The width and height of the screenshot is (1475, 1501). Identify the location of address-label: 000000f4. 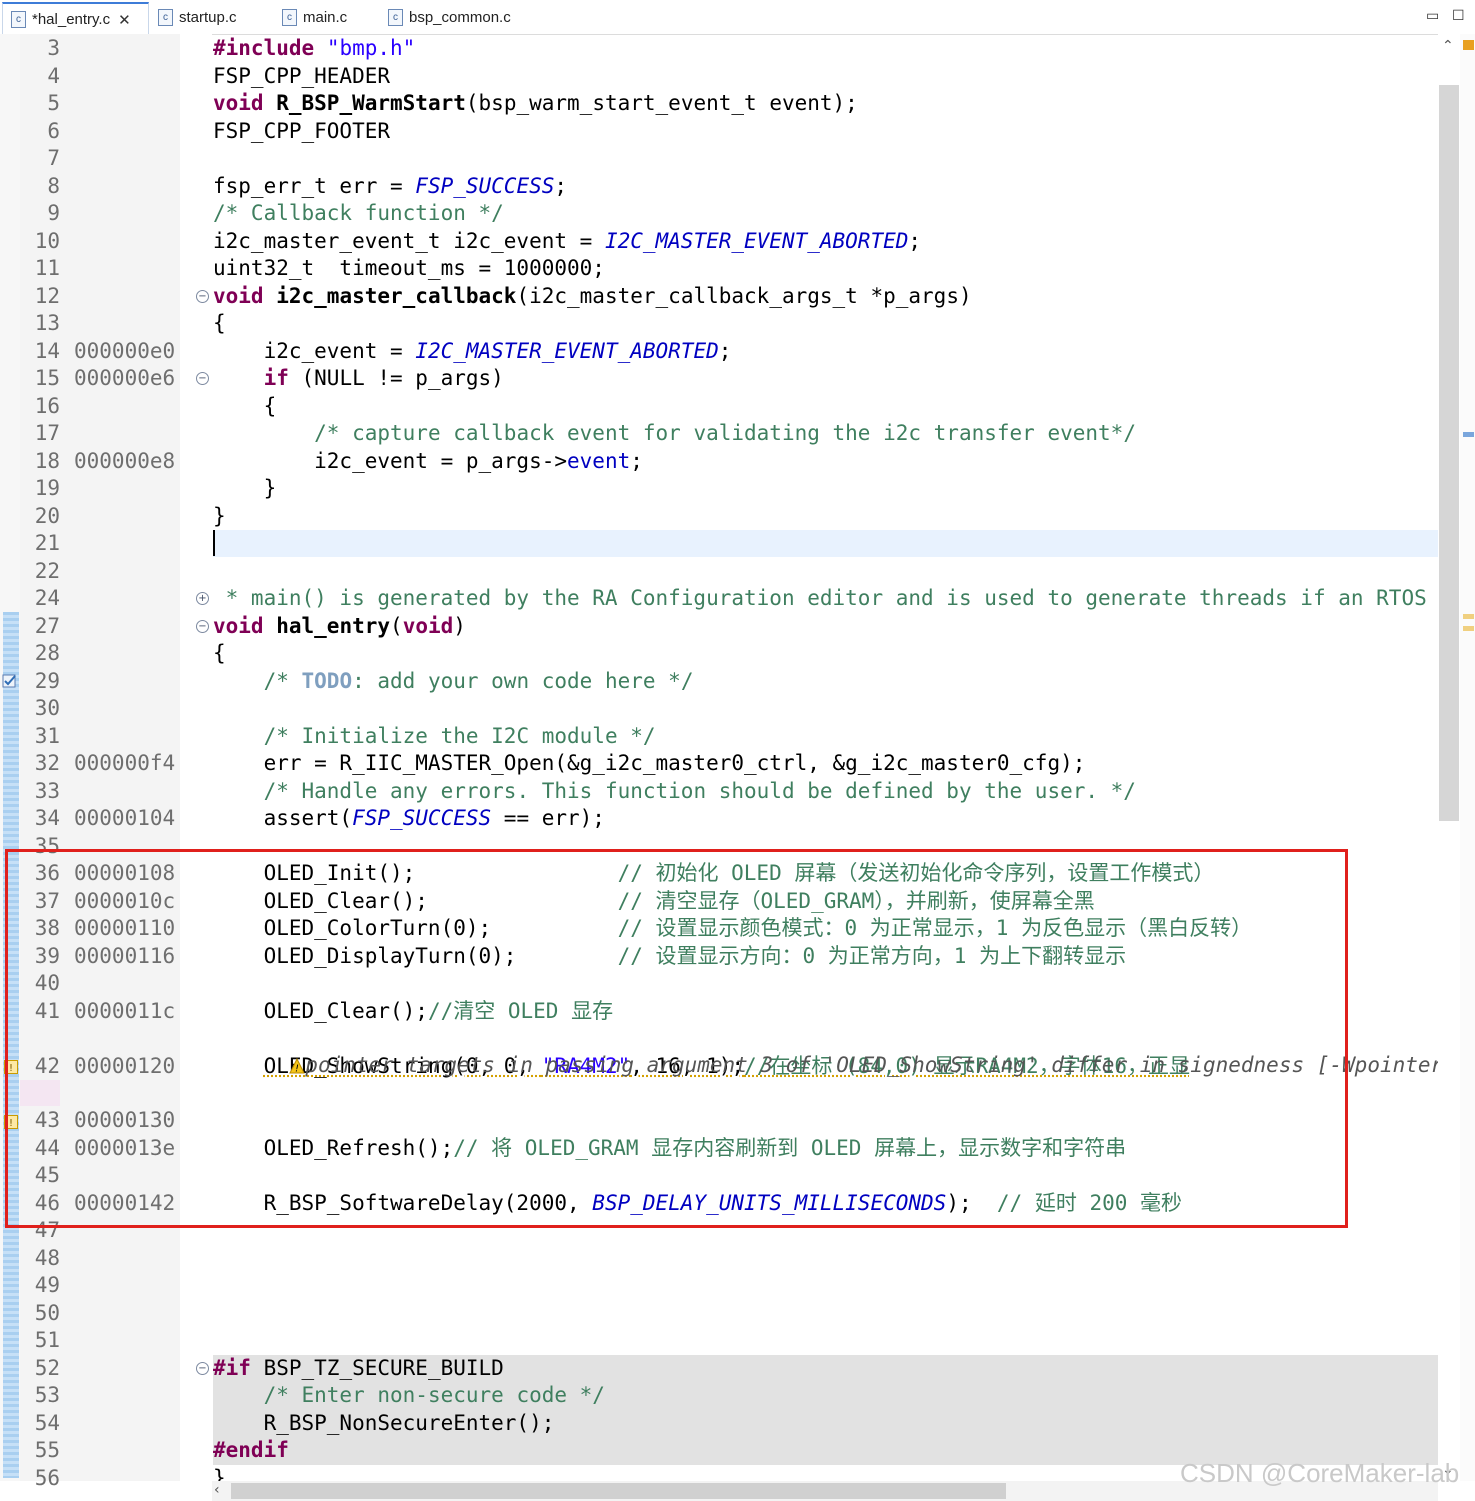
(125, 763).